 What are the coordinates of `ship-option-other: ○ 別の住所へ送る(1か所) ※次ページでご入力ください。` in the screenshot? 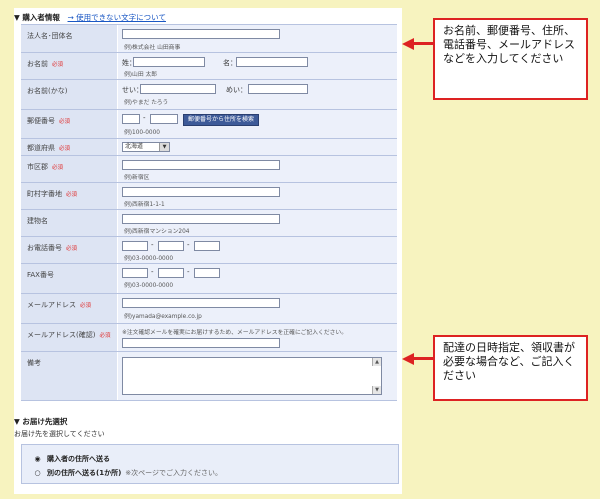 It's located at (128, 473).